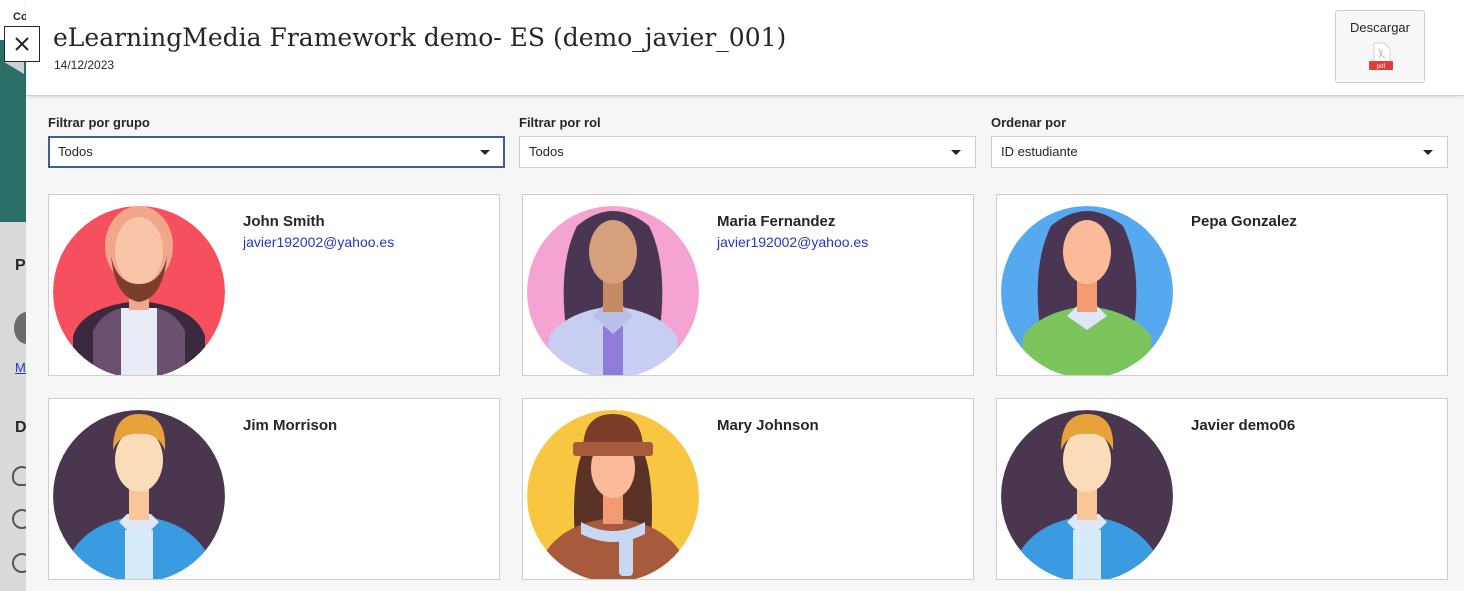  I want to click on download-label: Descargar, so click(1380, 27).